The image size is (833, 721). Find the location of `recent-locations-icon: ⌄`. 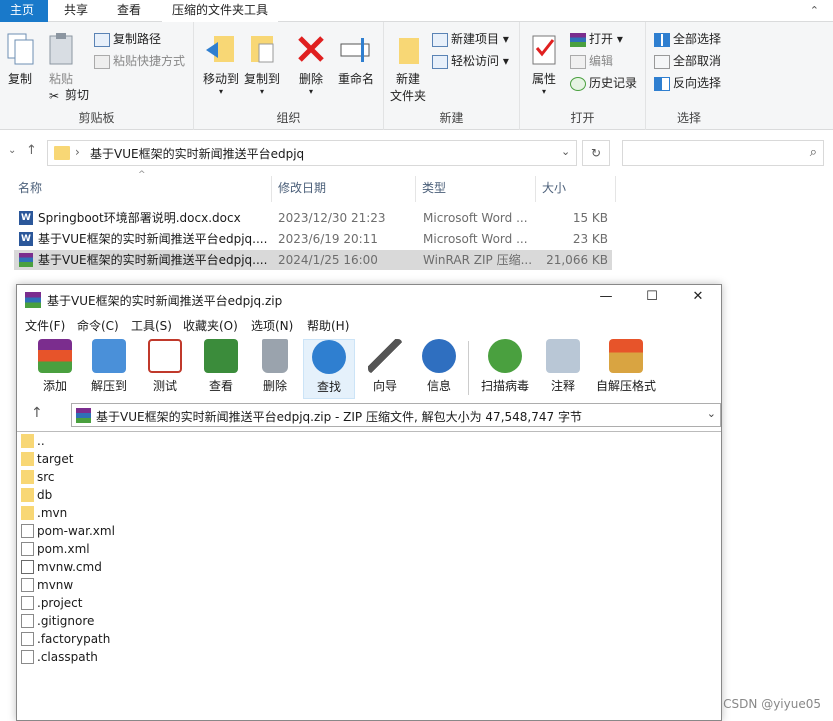

recent-locations-icon: ⌄ is located at coordinates (12, 150).